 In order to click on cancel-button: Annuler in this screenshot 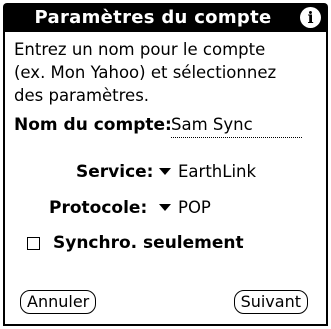, I will do `click(58, 302)`.